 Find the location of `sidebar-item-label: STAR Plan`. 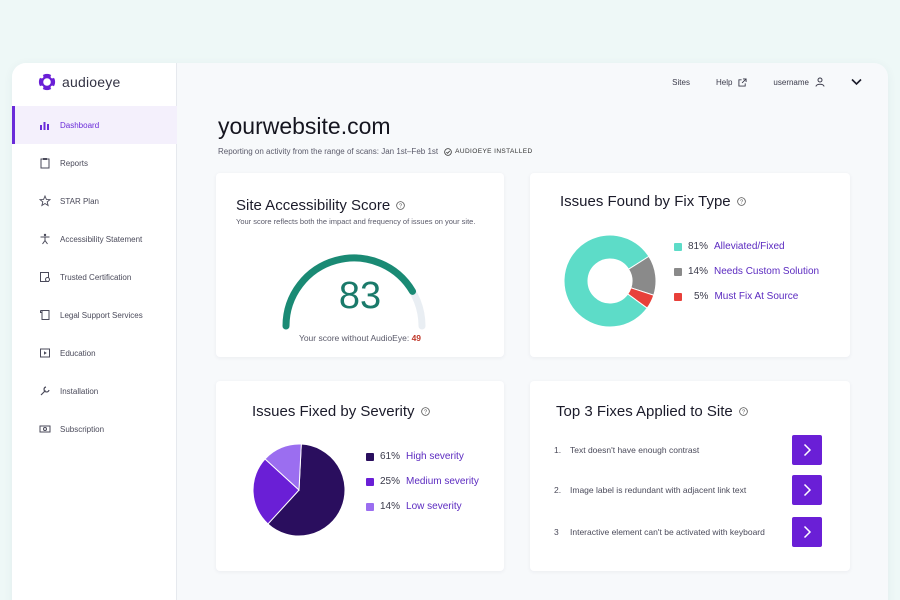

sidebar-item-label: STAR Plan is located at coordinates (79, 201).